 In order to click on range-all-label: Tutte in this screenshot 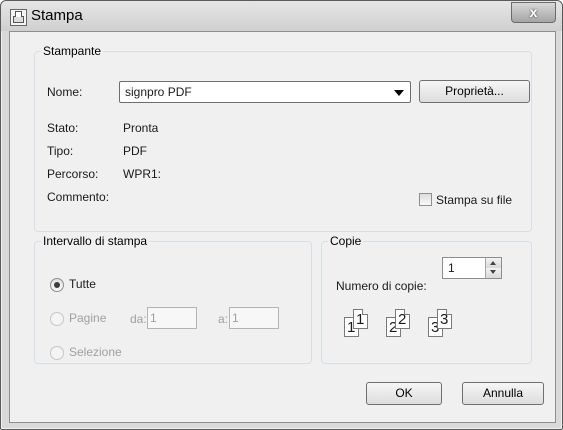, I will do `click(82, 284)`.